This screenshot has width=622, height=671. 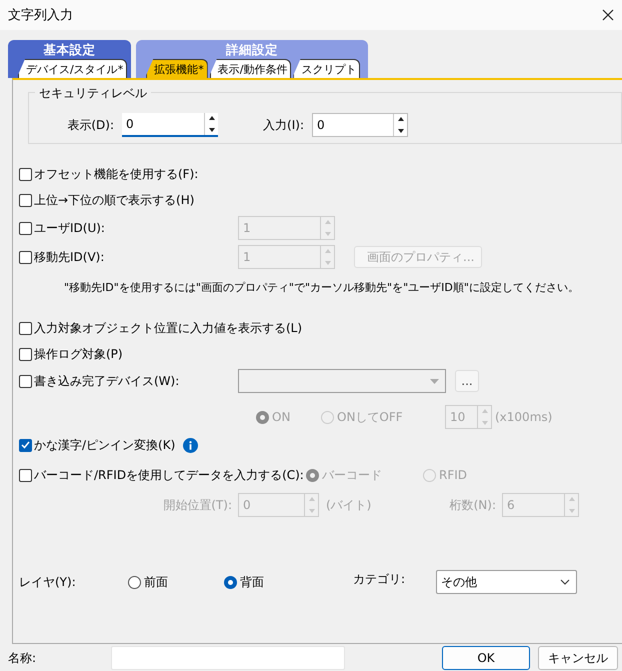 I want to click on unit-label: (バイト), so click(x=349, y=505).